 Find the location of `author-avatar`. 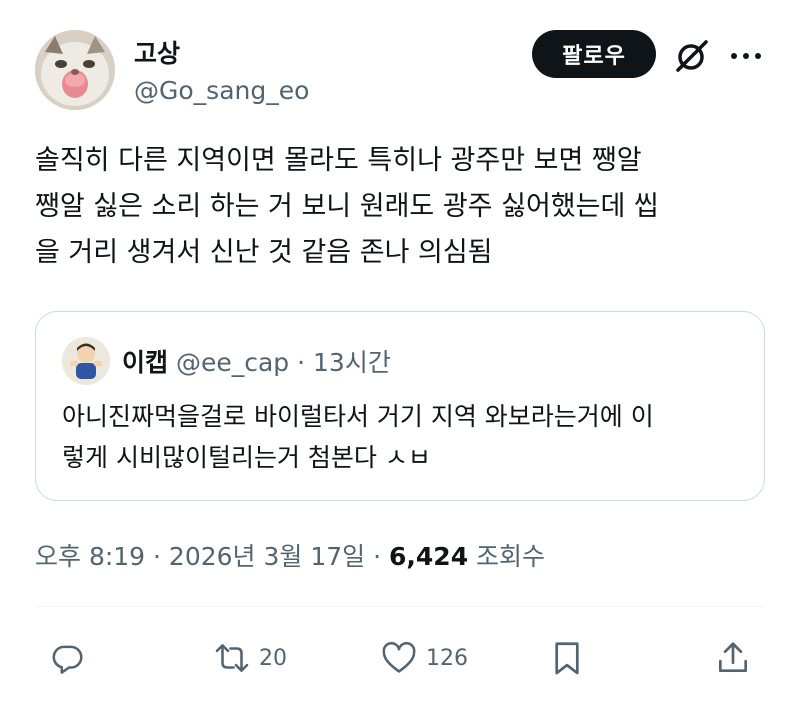

author-avatar is located at coordinates (75, 70).